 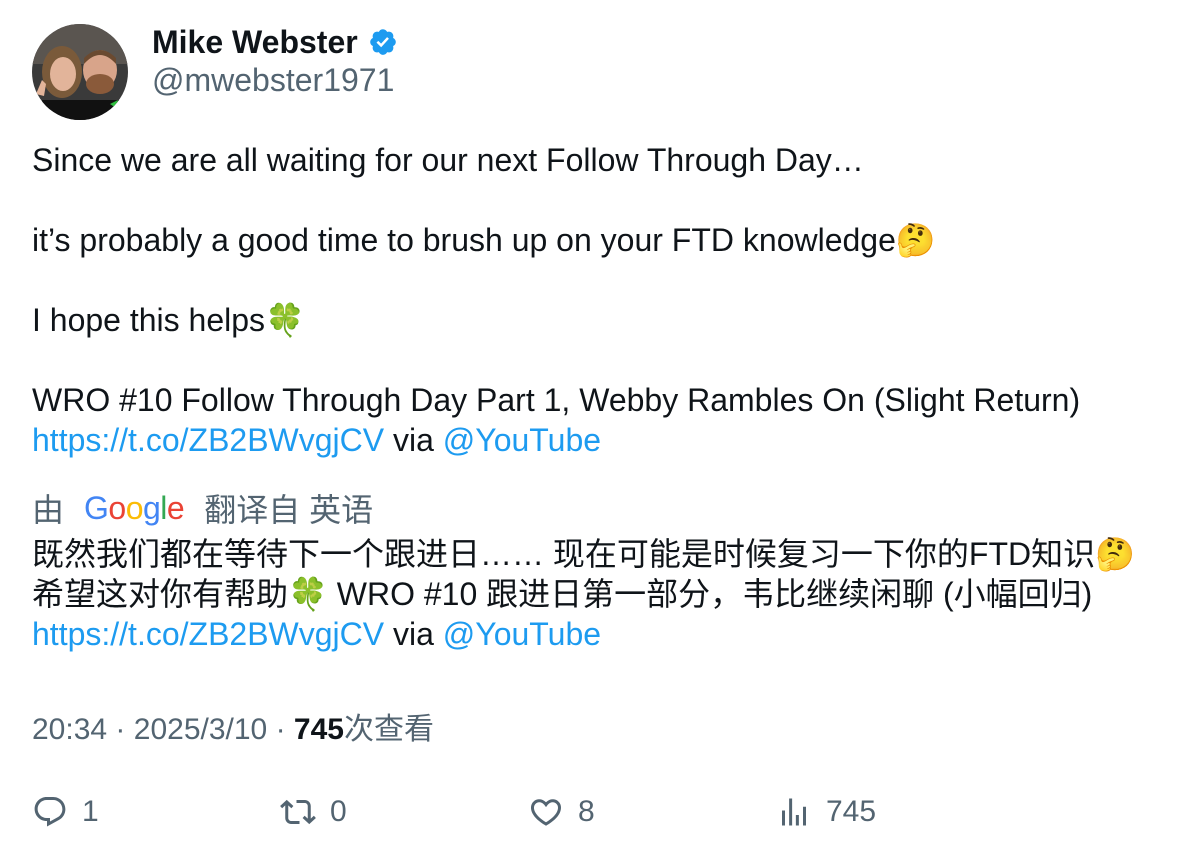 I want to click on translated-by-suffix: 翻译自 英语, so click(x=289, y=510).